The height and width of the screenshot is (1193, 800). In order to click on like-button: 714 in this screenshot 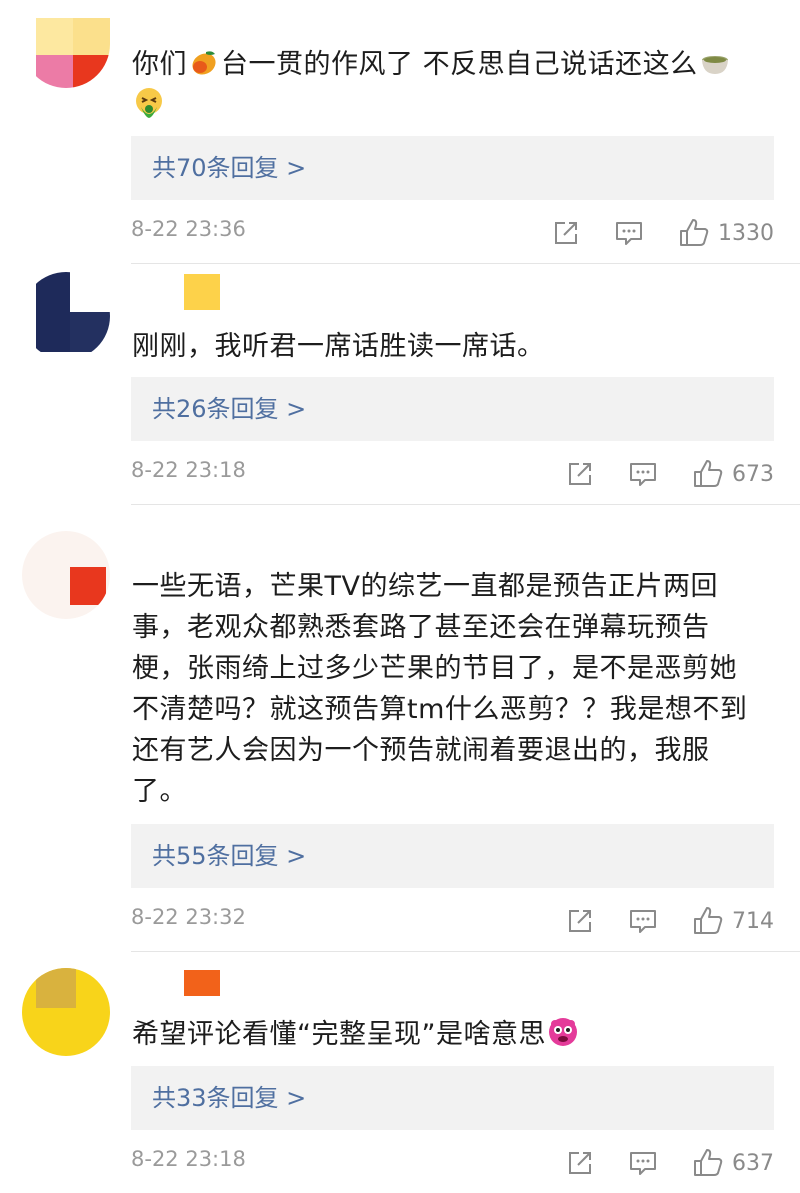, I will do `click(733, 921)`.